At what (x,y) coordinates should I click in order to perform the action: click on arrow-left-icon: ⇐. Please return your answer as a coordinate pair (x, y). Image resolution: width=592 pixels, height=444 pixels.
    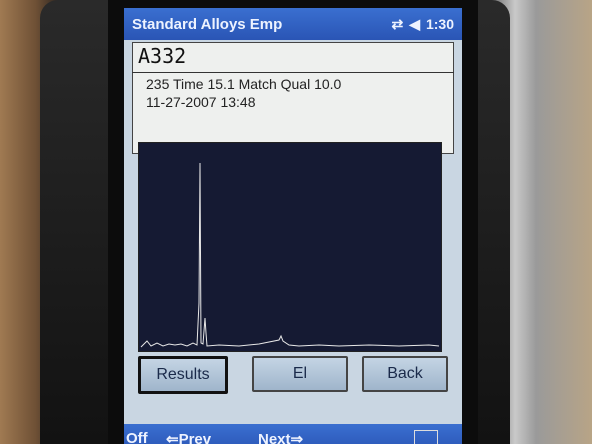
    Looking at the image, I should click on (172, 437).